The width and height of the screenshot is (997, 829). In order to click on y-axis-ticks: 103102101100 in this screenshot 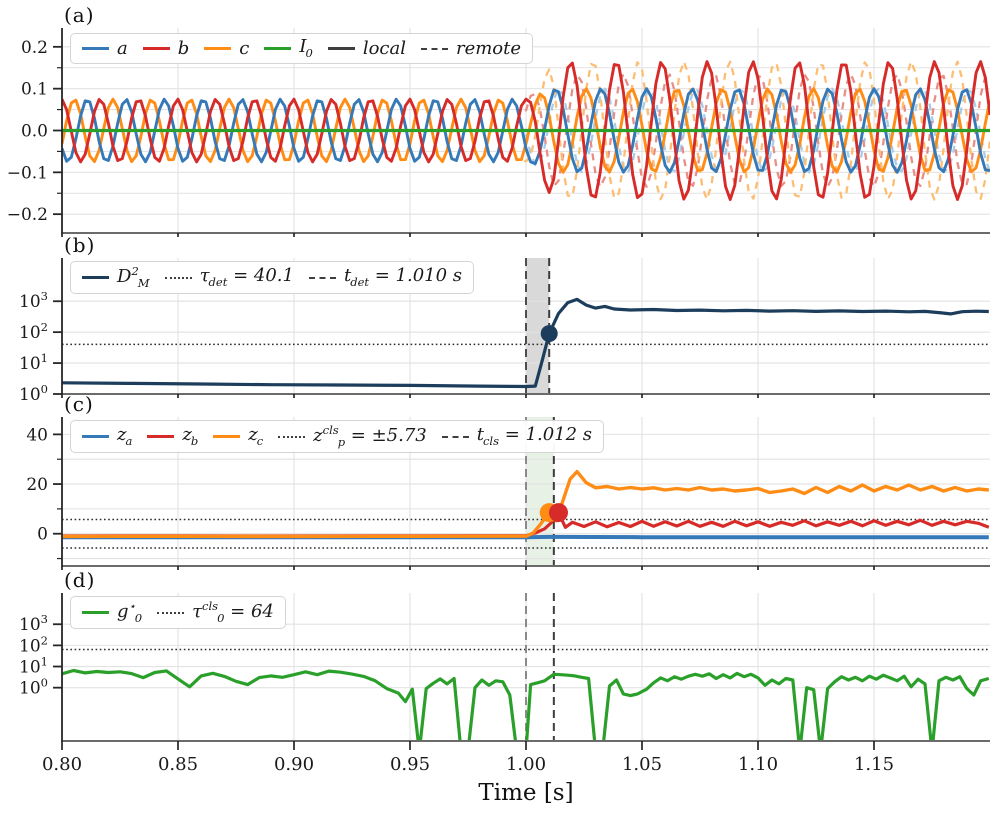, I will do `click(40, 655)`.